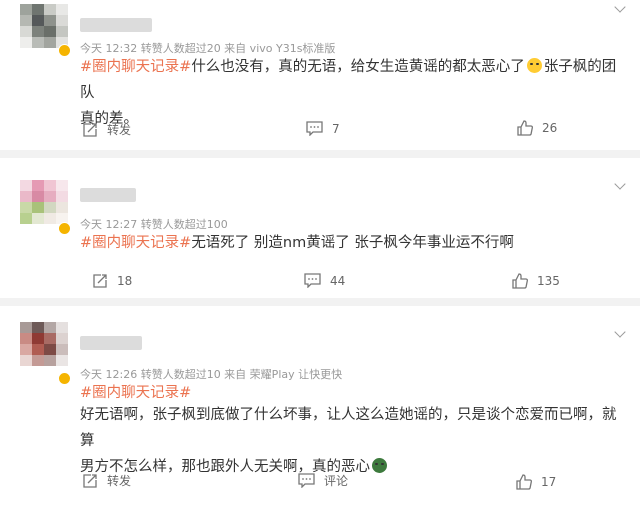 The image size is (640, 532). Describe the element at coordinates (536, 482) in the screenshot. I see `like-button: 17` at that location.